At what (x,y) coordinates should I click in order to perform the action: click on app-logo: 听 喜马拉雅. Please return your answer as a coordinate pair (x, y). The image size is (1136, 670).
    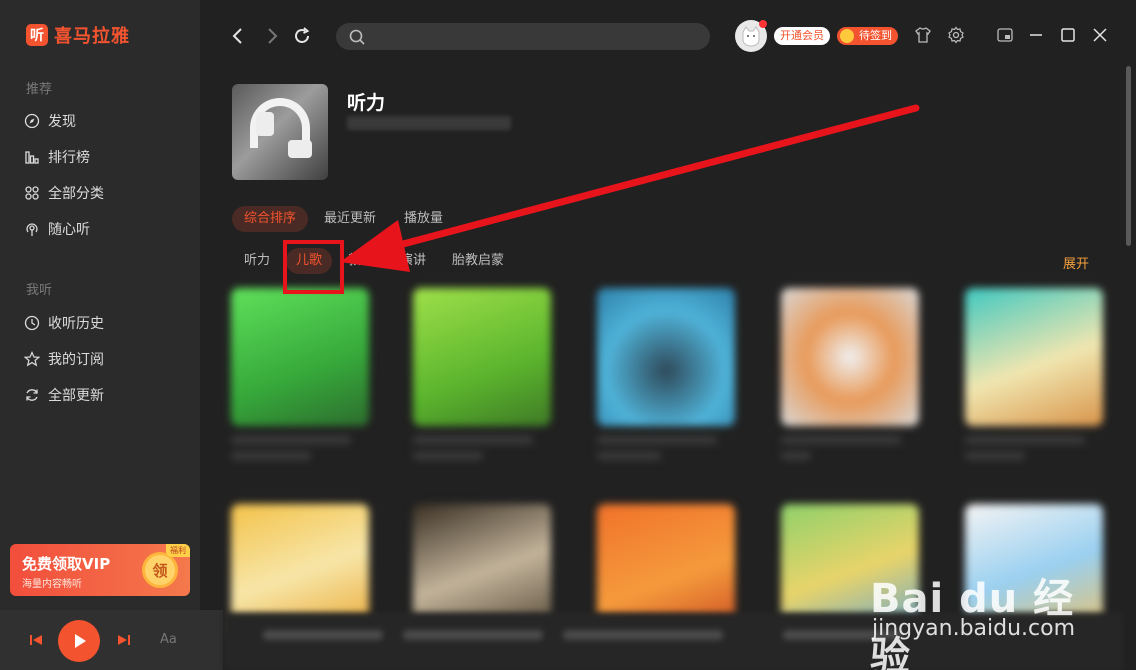
    Looking at the image, I should click on (78, 35).